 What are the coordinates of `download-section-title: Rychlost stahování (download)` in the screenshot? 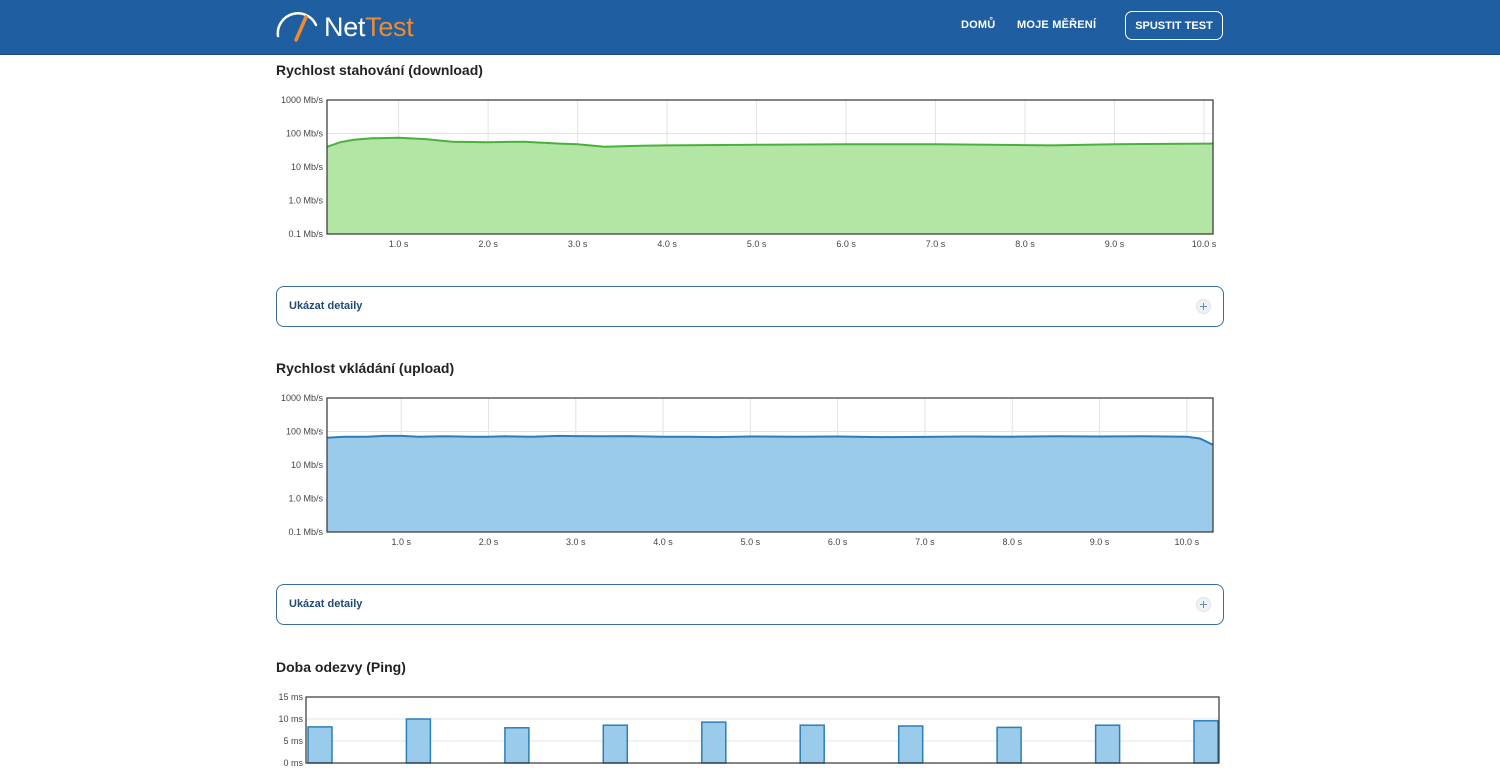 It's located at (379, 70).